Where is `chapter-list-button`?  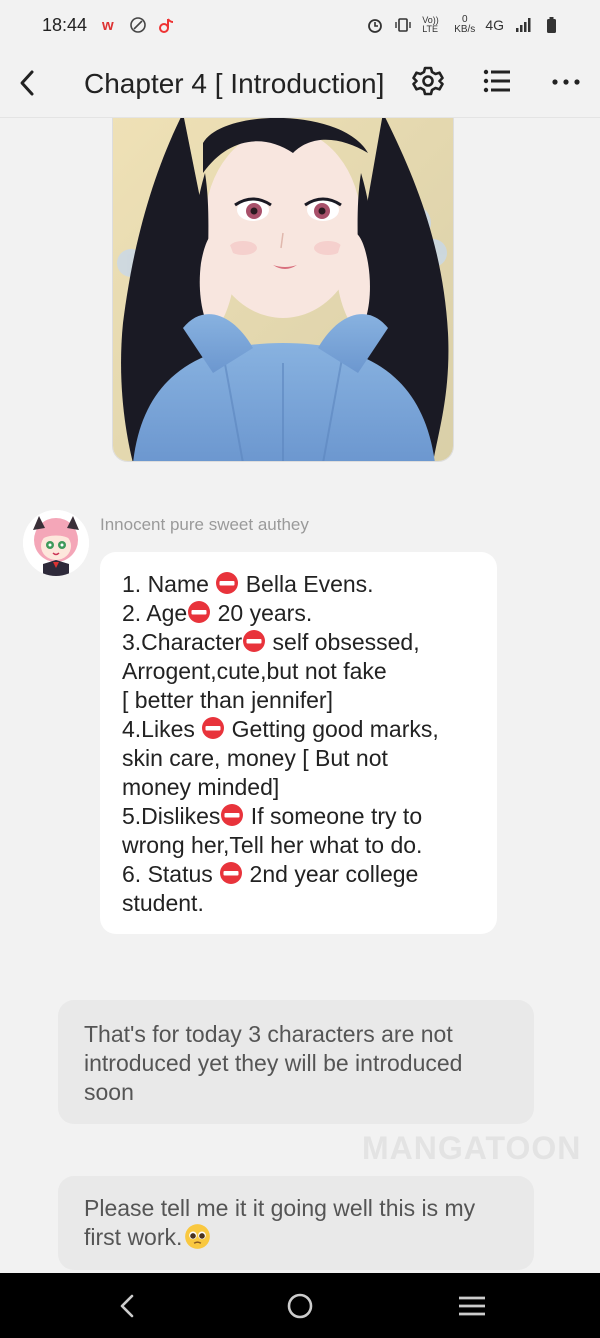
chapter-list-button is located at coordinates (497, 81).